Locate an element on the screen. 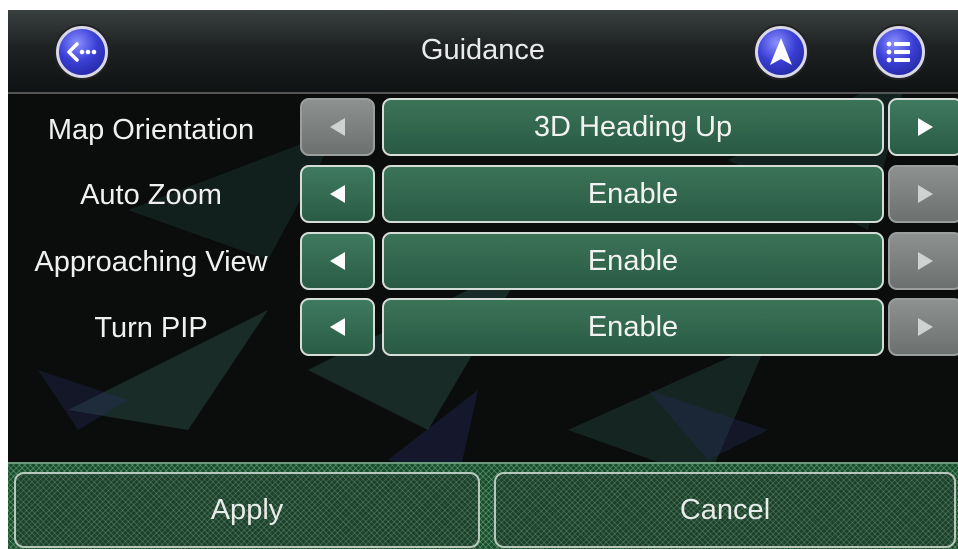 Image resolution: width=958 pixels, height=549 pixels. menu-button is located at coordinates (899, 52).